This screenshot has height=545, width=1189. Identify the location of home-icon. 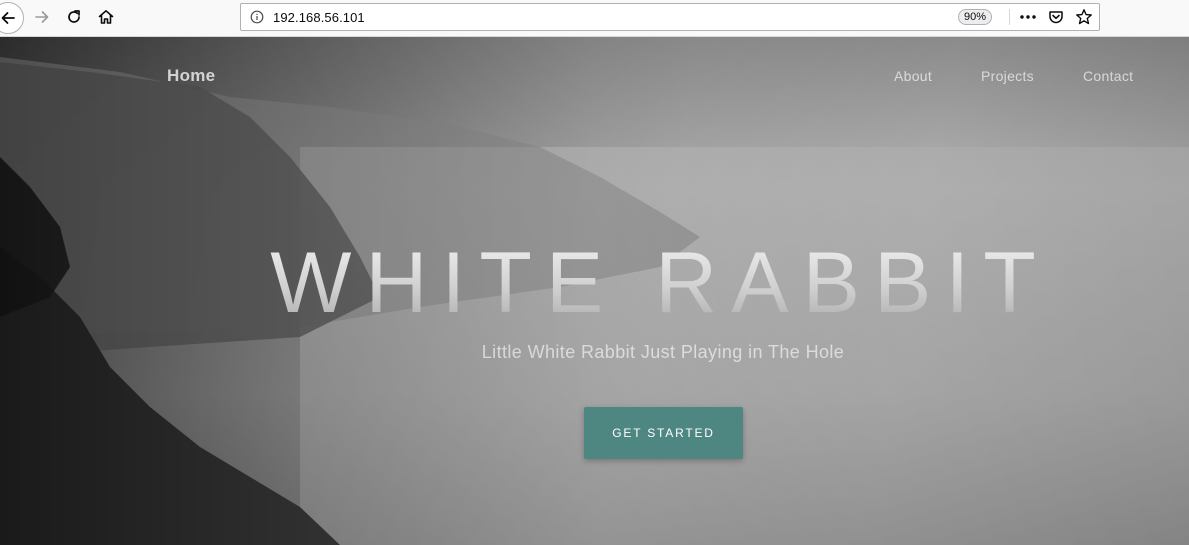
(106, 17).